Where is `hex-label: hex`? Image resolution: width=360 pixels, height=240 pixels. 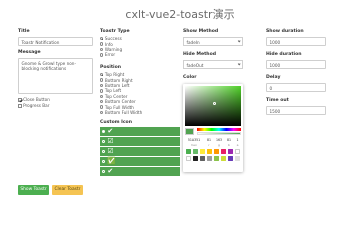
hex-label: hex is located at coordinates (194, 145).